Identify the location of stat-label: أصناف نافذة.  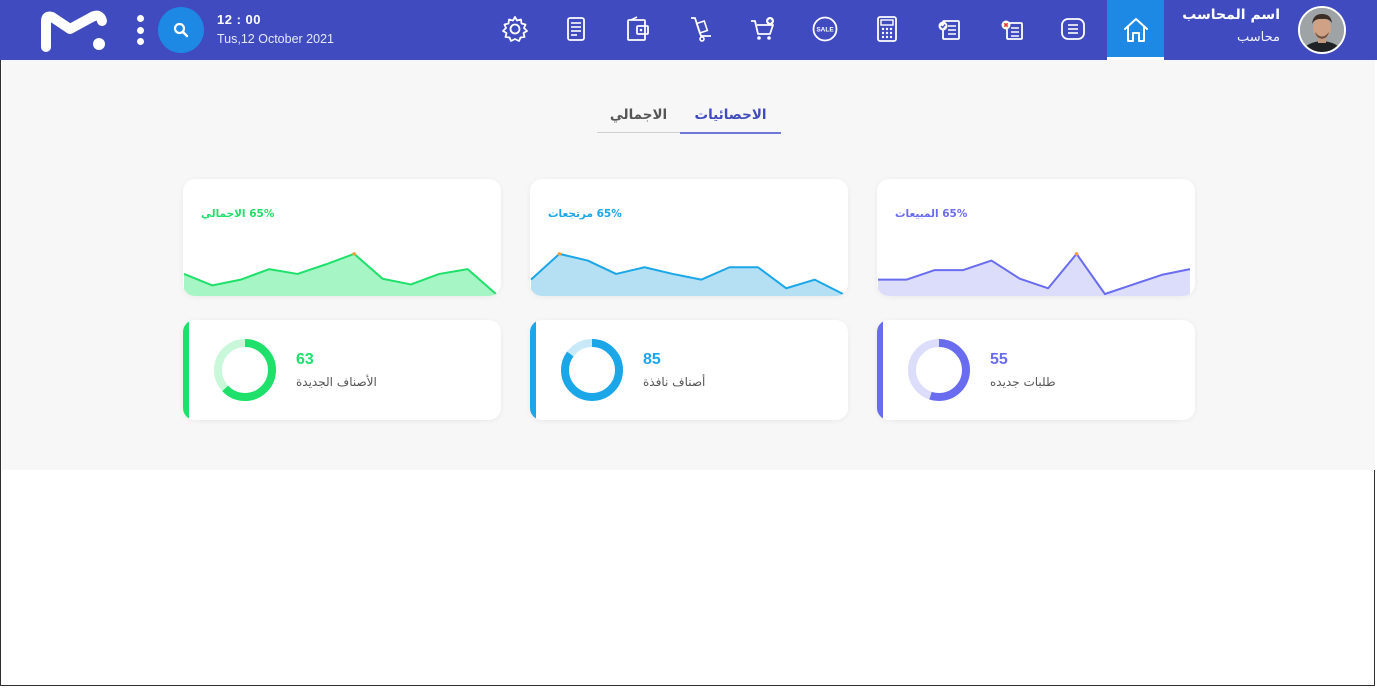
(674, 382).